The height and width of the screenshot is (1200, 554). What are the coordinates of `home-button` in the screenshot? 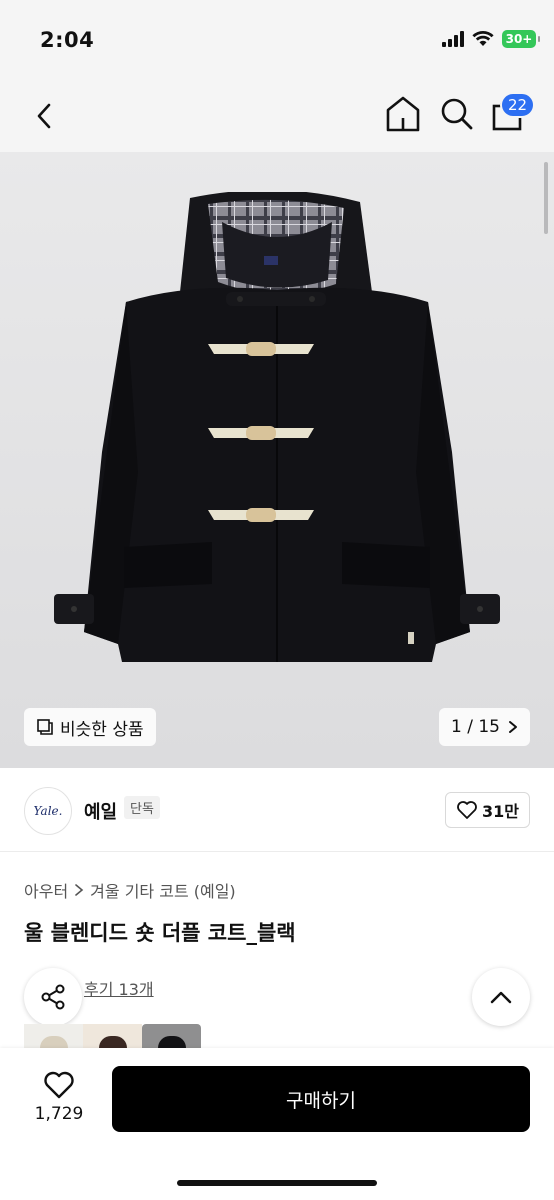 It's located at (404, 114).